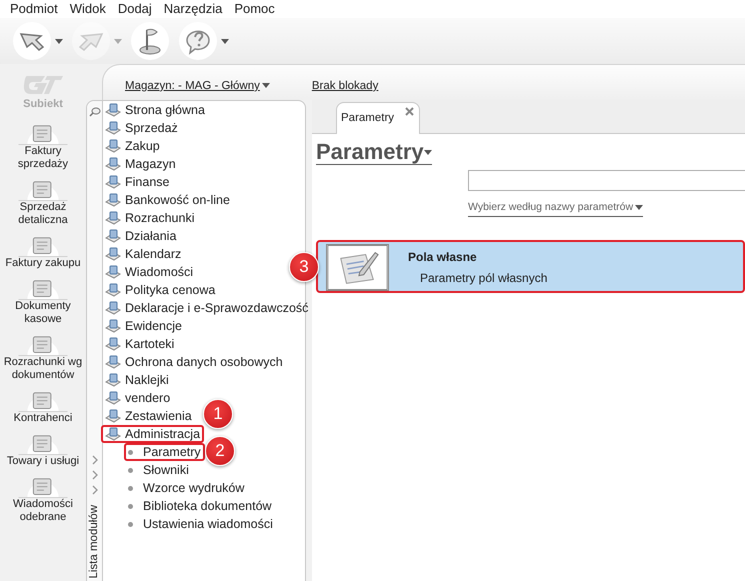  I want to click on annotation-badge: 2, so click(220, 451).